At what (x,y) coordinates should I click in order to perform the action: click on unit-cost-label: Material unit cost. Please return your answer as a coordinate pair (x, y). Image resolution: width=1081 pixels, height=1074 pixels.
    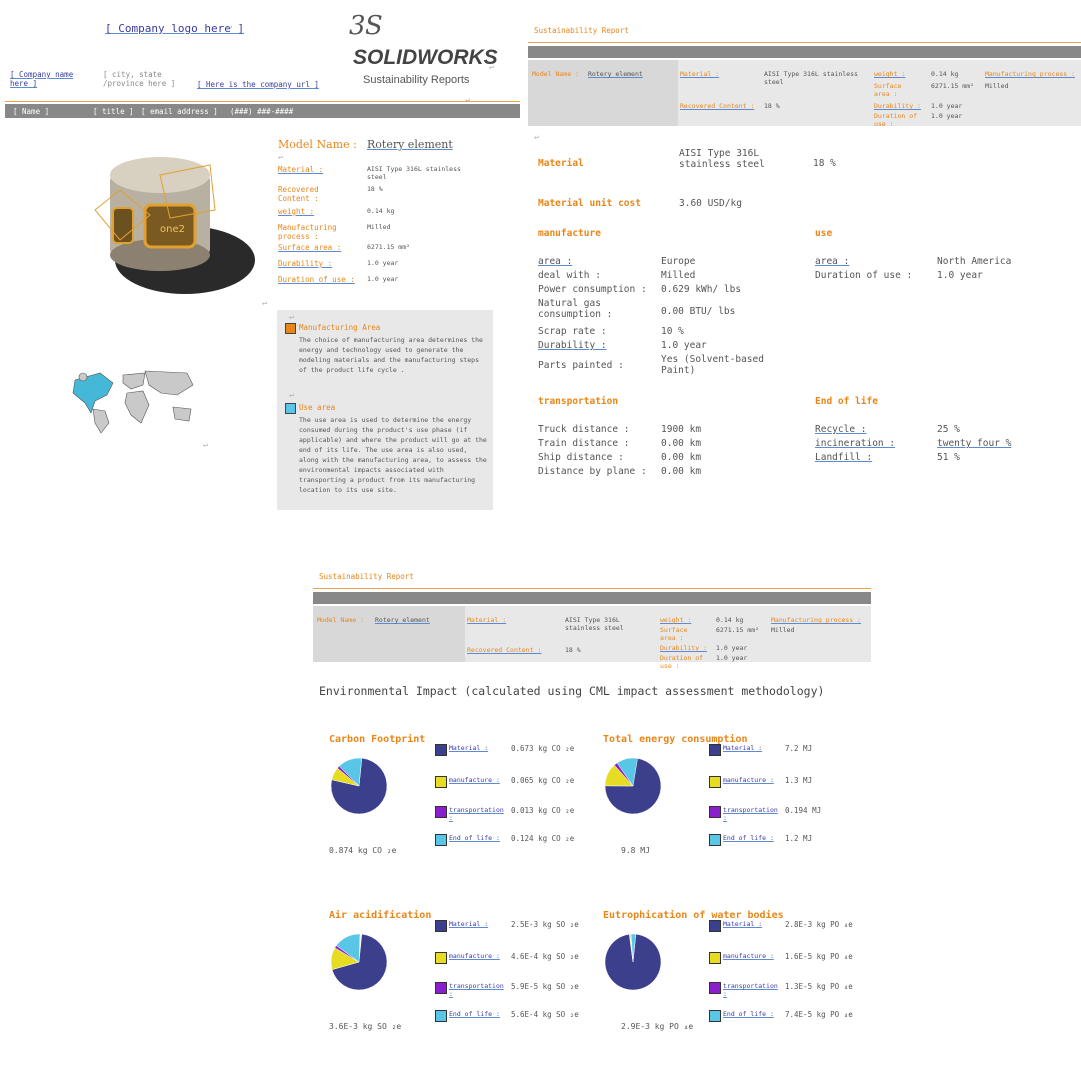
    Looking at the image, I should click on (589, 203).